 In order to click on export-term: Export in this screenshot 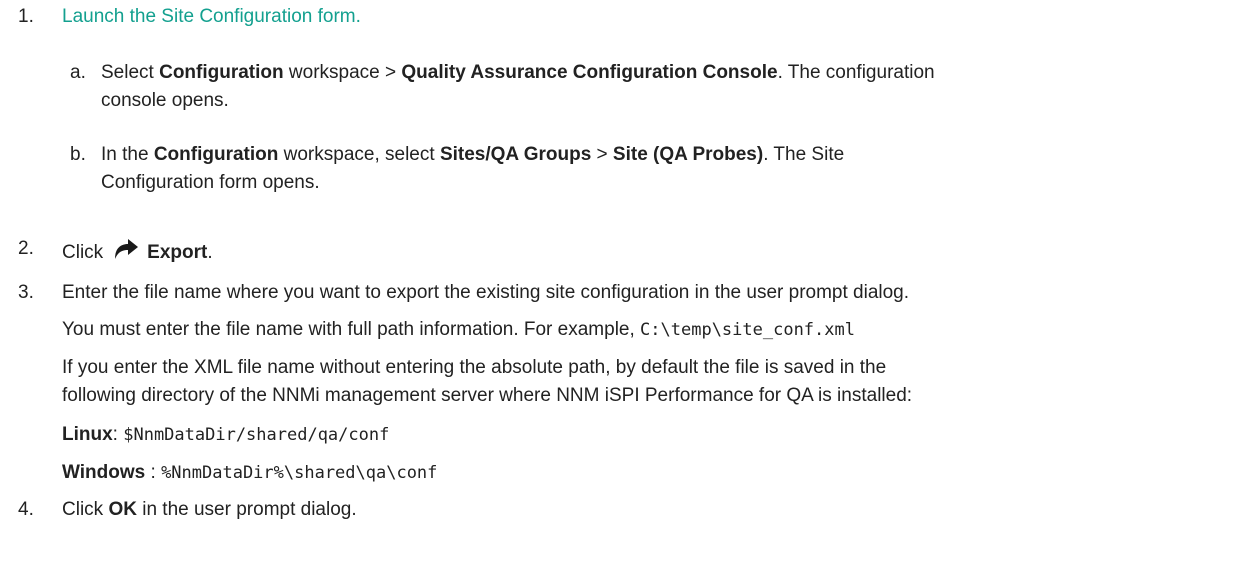, I will do `click(177, 252)`.